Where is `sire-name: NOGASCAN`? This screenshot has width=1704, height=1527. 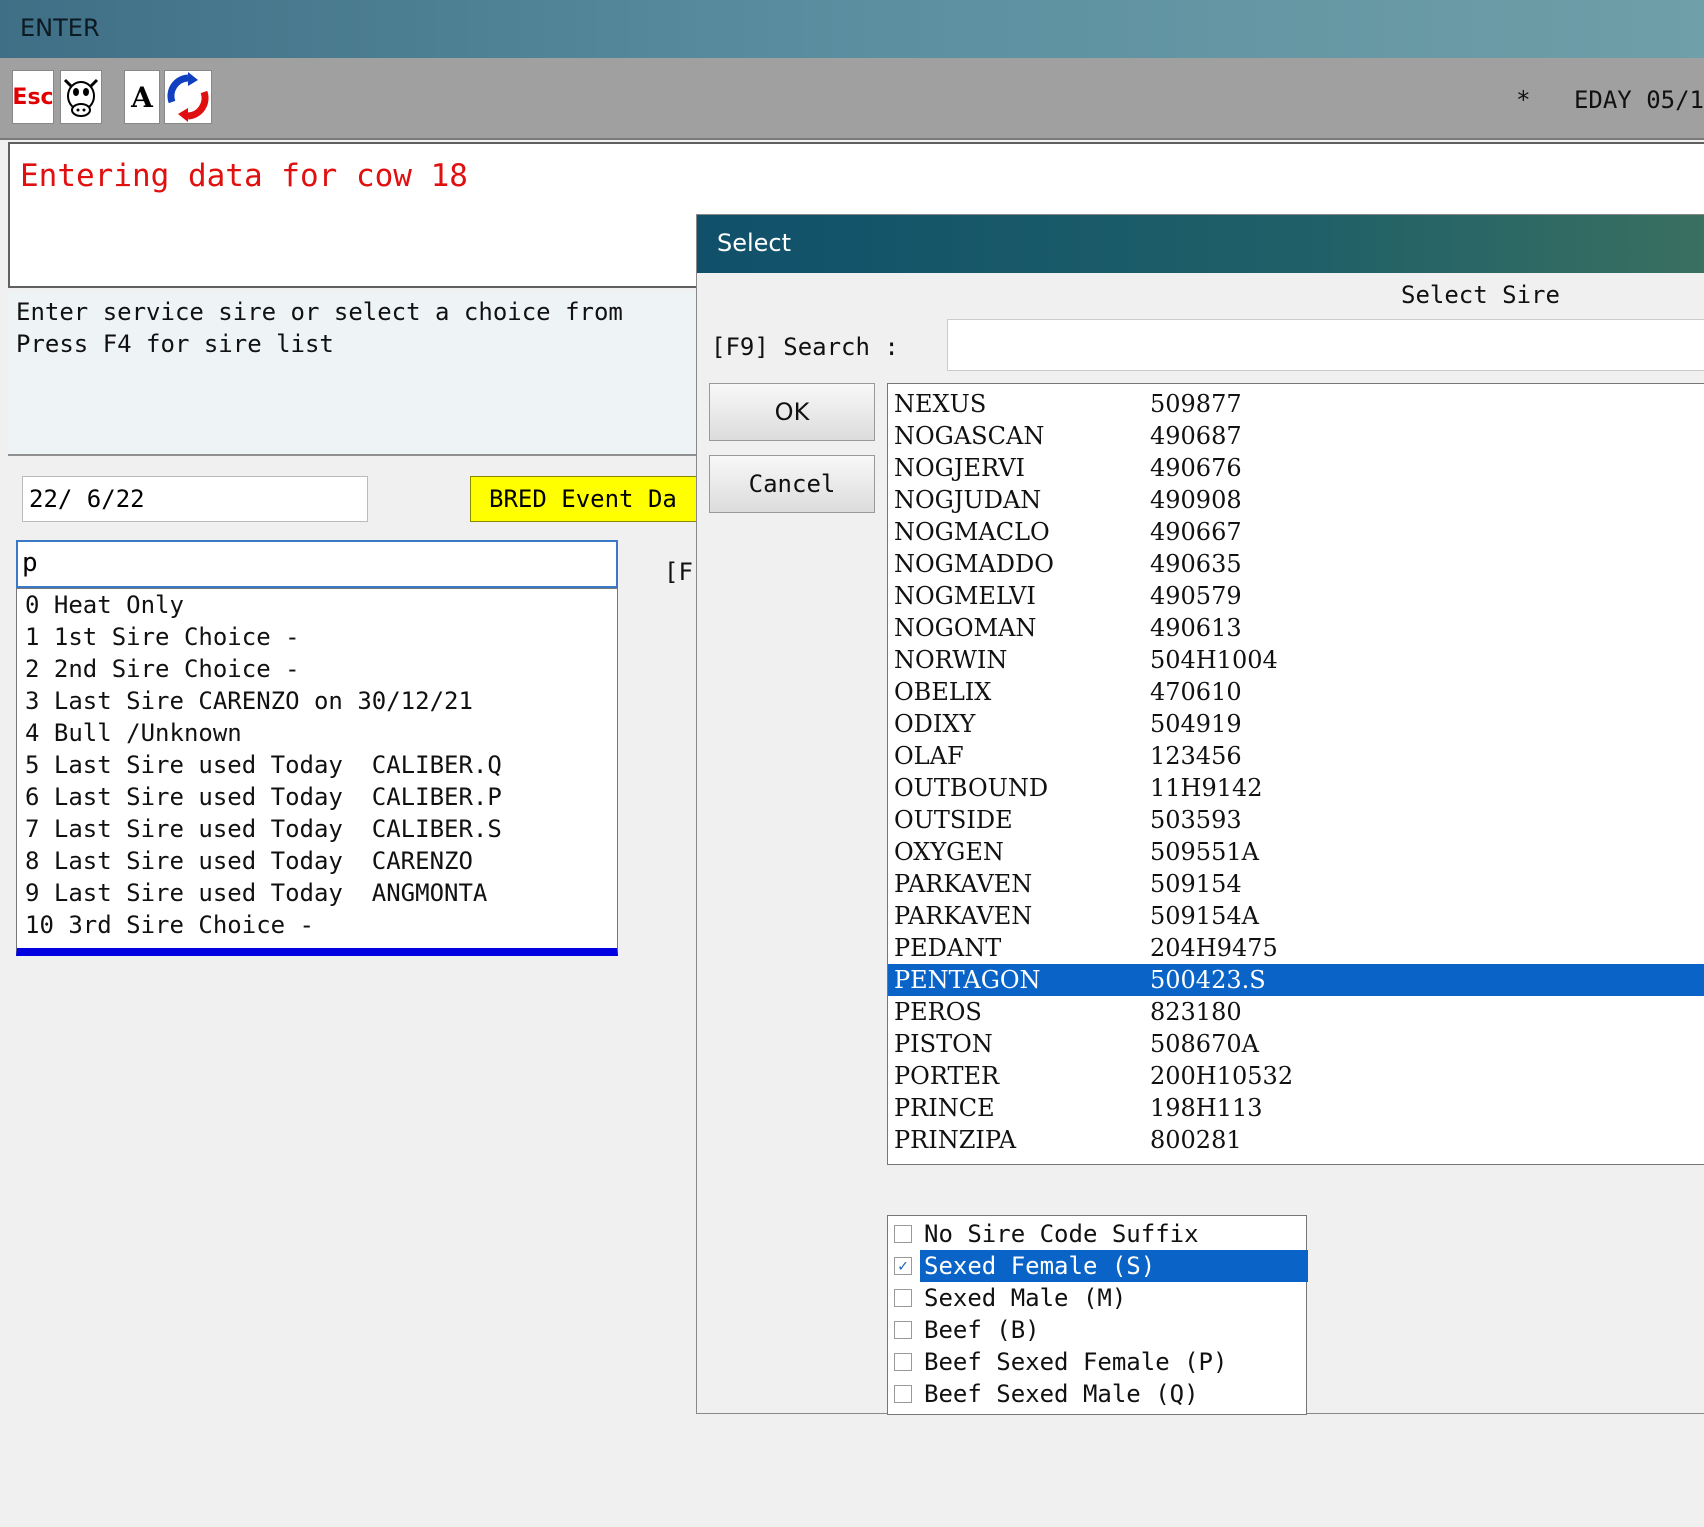 sire-name: NOGASCAN is located at coordinates (969, 436).